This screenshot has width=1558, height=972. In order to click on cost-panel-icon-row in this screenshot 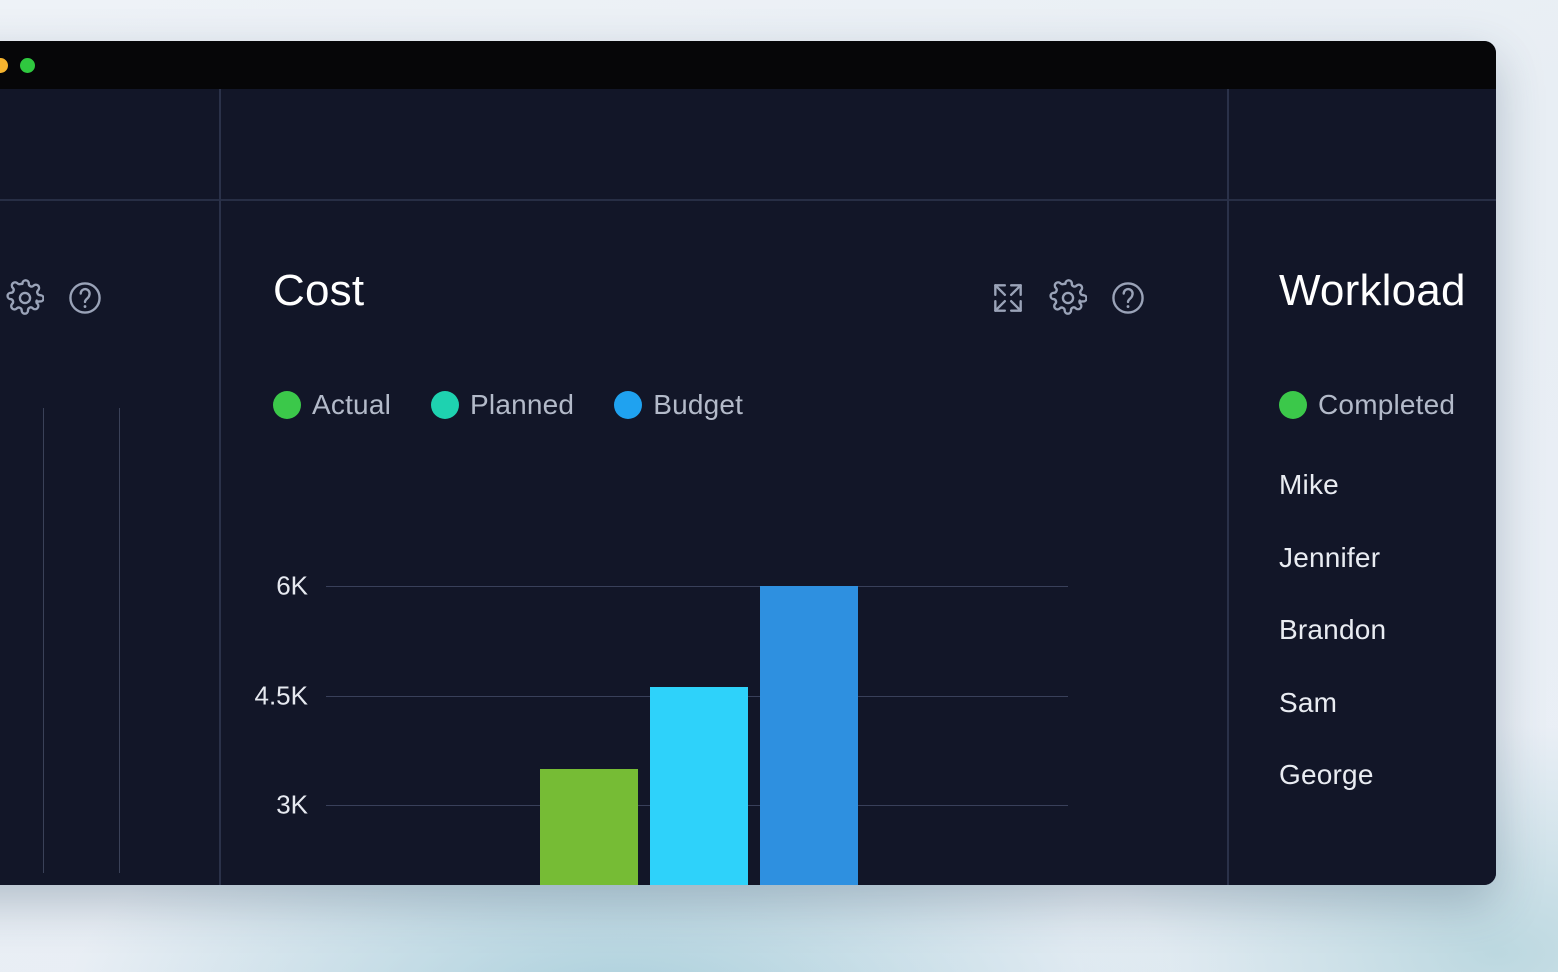, I will do `click(1068, 298)`.